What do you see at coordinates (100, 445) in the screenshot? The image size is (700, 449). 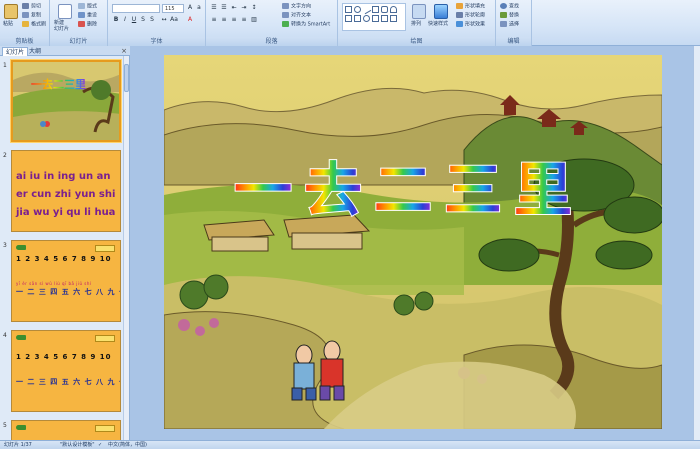 I see `spellcheck-icon: ✓` at bounding box center [100, 445].